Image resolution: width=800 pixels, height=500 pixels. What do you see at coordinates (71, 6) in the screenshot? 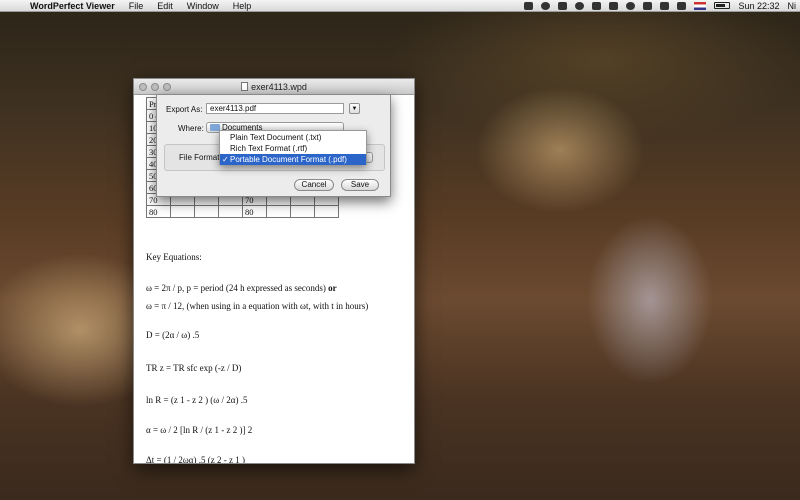
I see `app-menu: WordPerfect Viewer` at bounding box center [71, 6].